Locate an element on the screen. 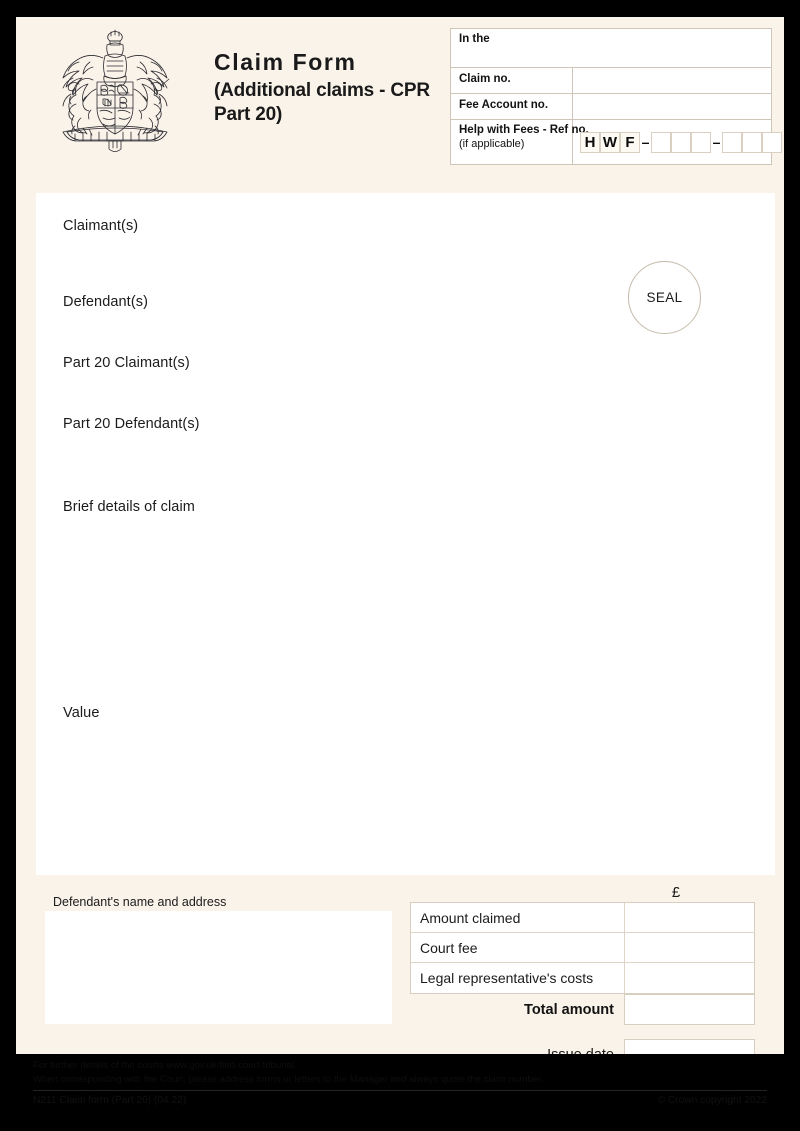  seal-stamp: SEAL is located at coordinates (664, 297).